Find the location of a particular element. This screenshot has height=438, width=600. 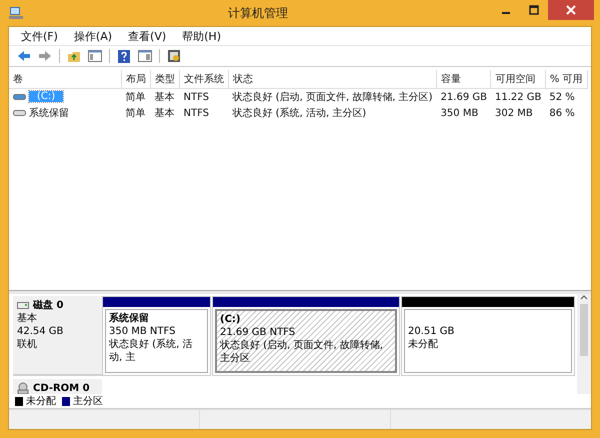

close-button is located at coordinates (571, 10).